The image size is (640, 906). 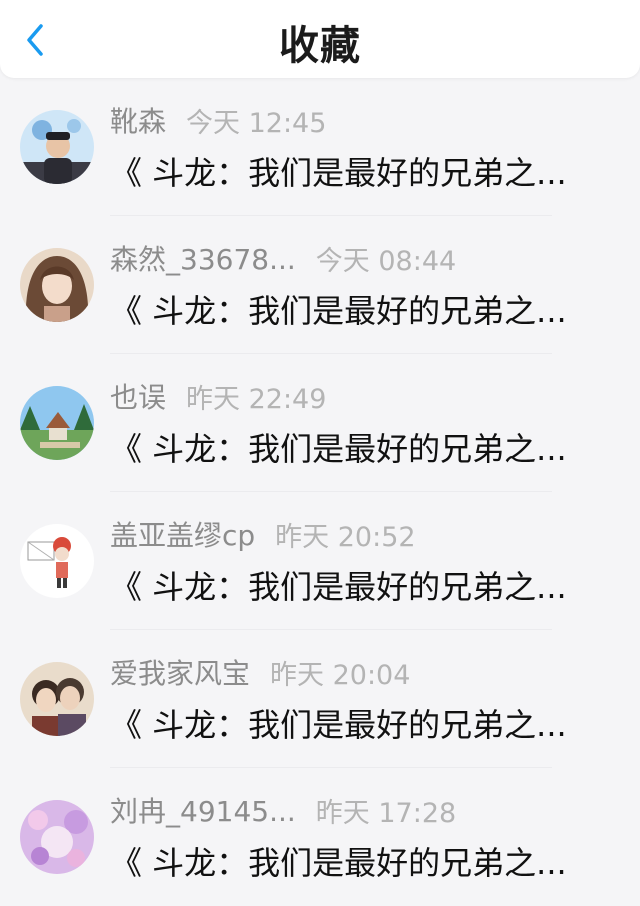 What do you see at coordinates (320, 46) in the screenshot?
I see `page-title: 收藏` at bounding box center [320, 46].